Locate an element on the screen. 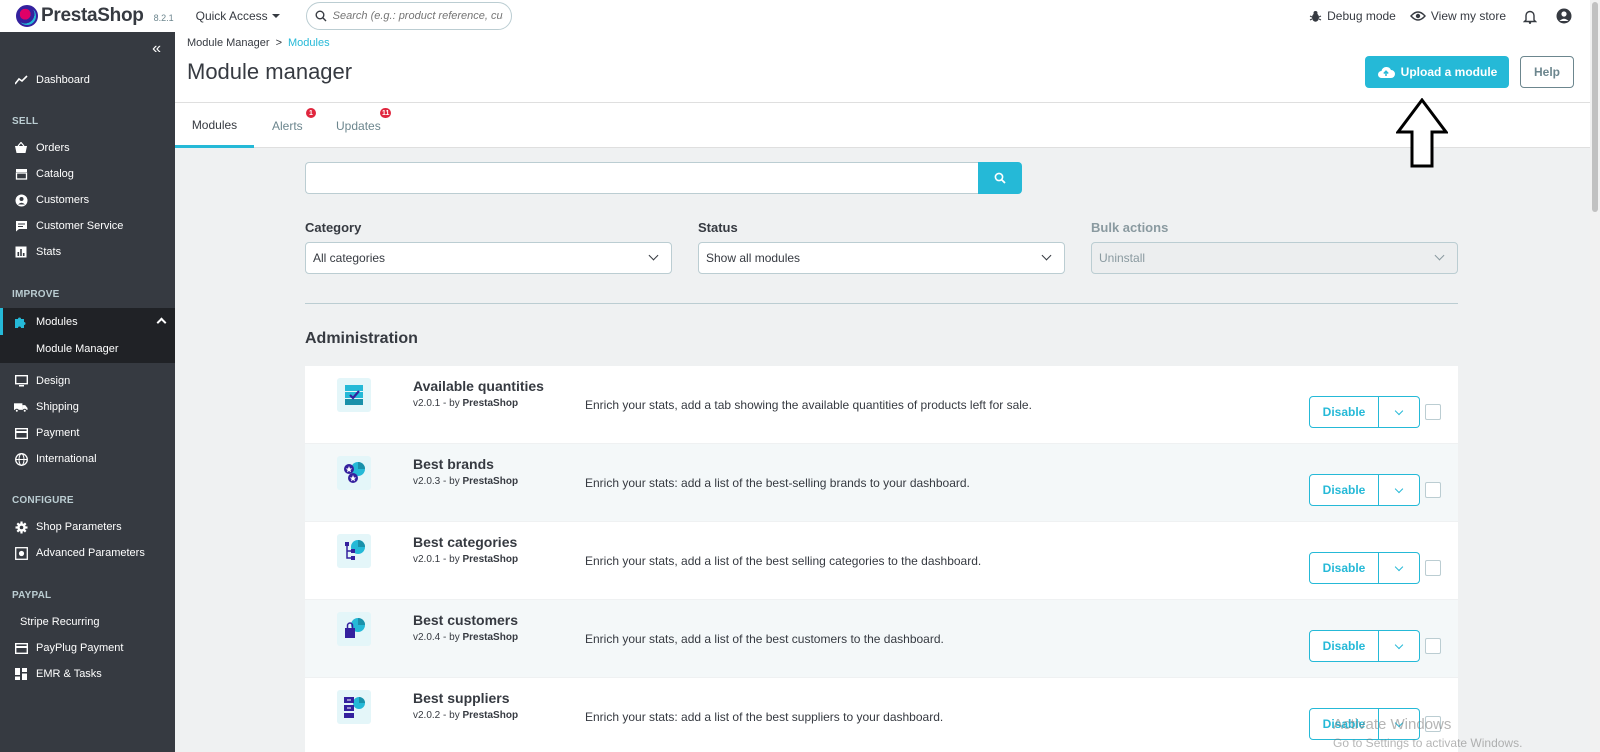 The image size is (1600, 752). tab-label: Modules is located at coordinates (214, 124).